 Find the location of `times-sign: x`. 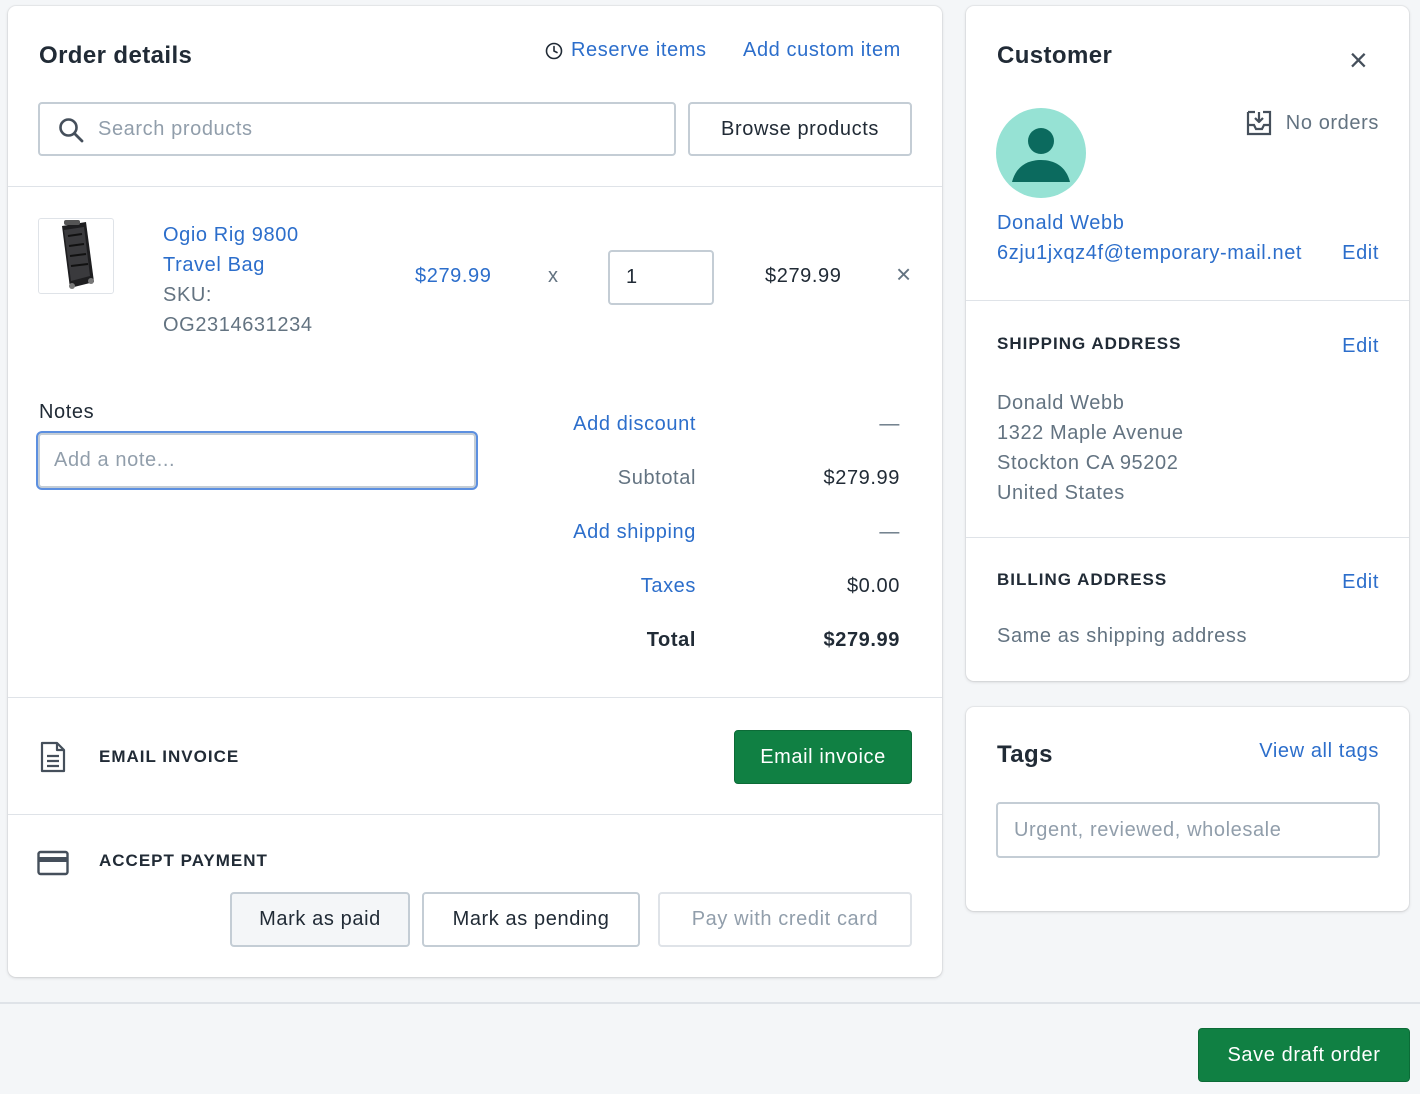

times-sign: x is located at coordinates (553, 276).